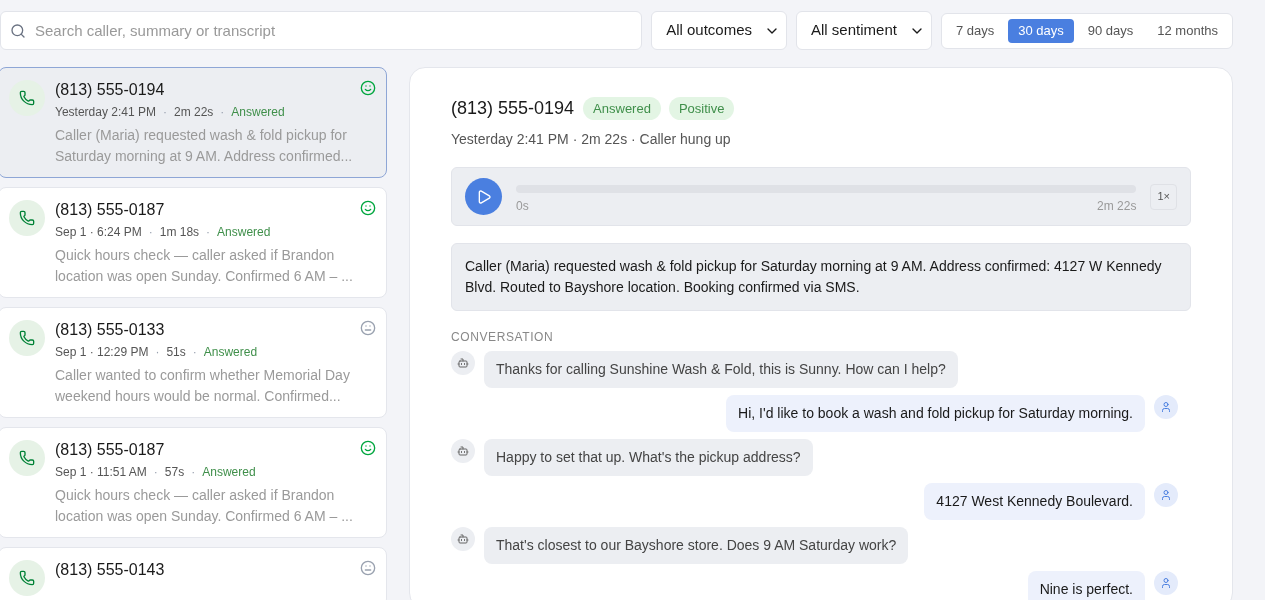 Image resolution: width=1265 pixels, height=600 pixels. What do you see at coordinates (110, 570) in the screenshot?
I see `caller-number: (813) 555-0143` at bounding box center [110, 570].